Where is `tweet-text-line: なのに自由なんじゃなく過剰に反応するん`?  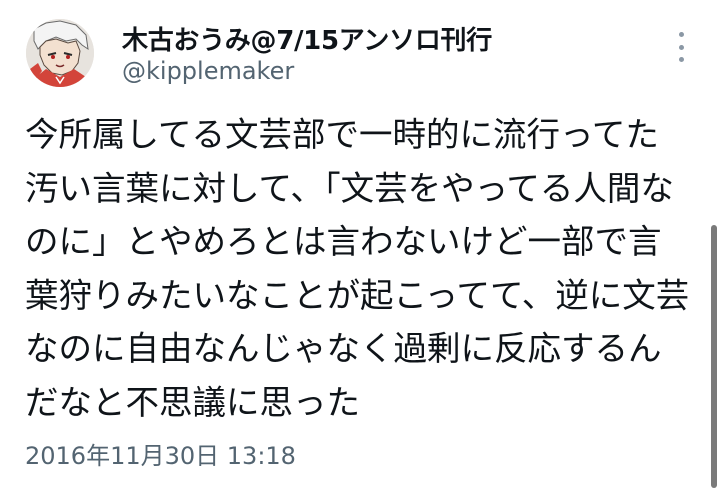
tweet-text-line: なのに自由なんじゃなく過剰に反応するん is located at coordinates (343, 348).